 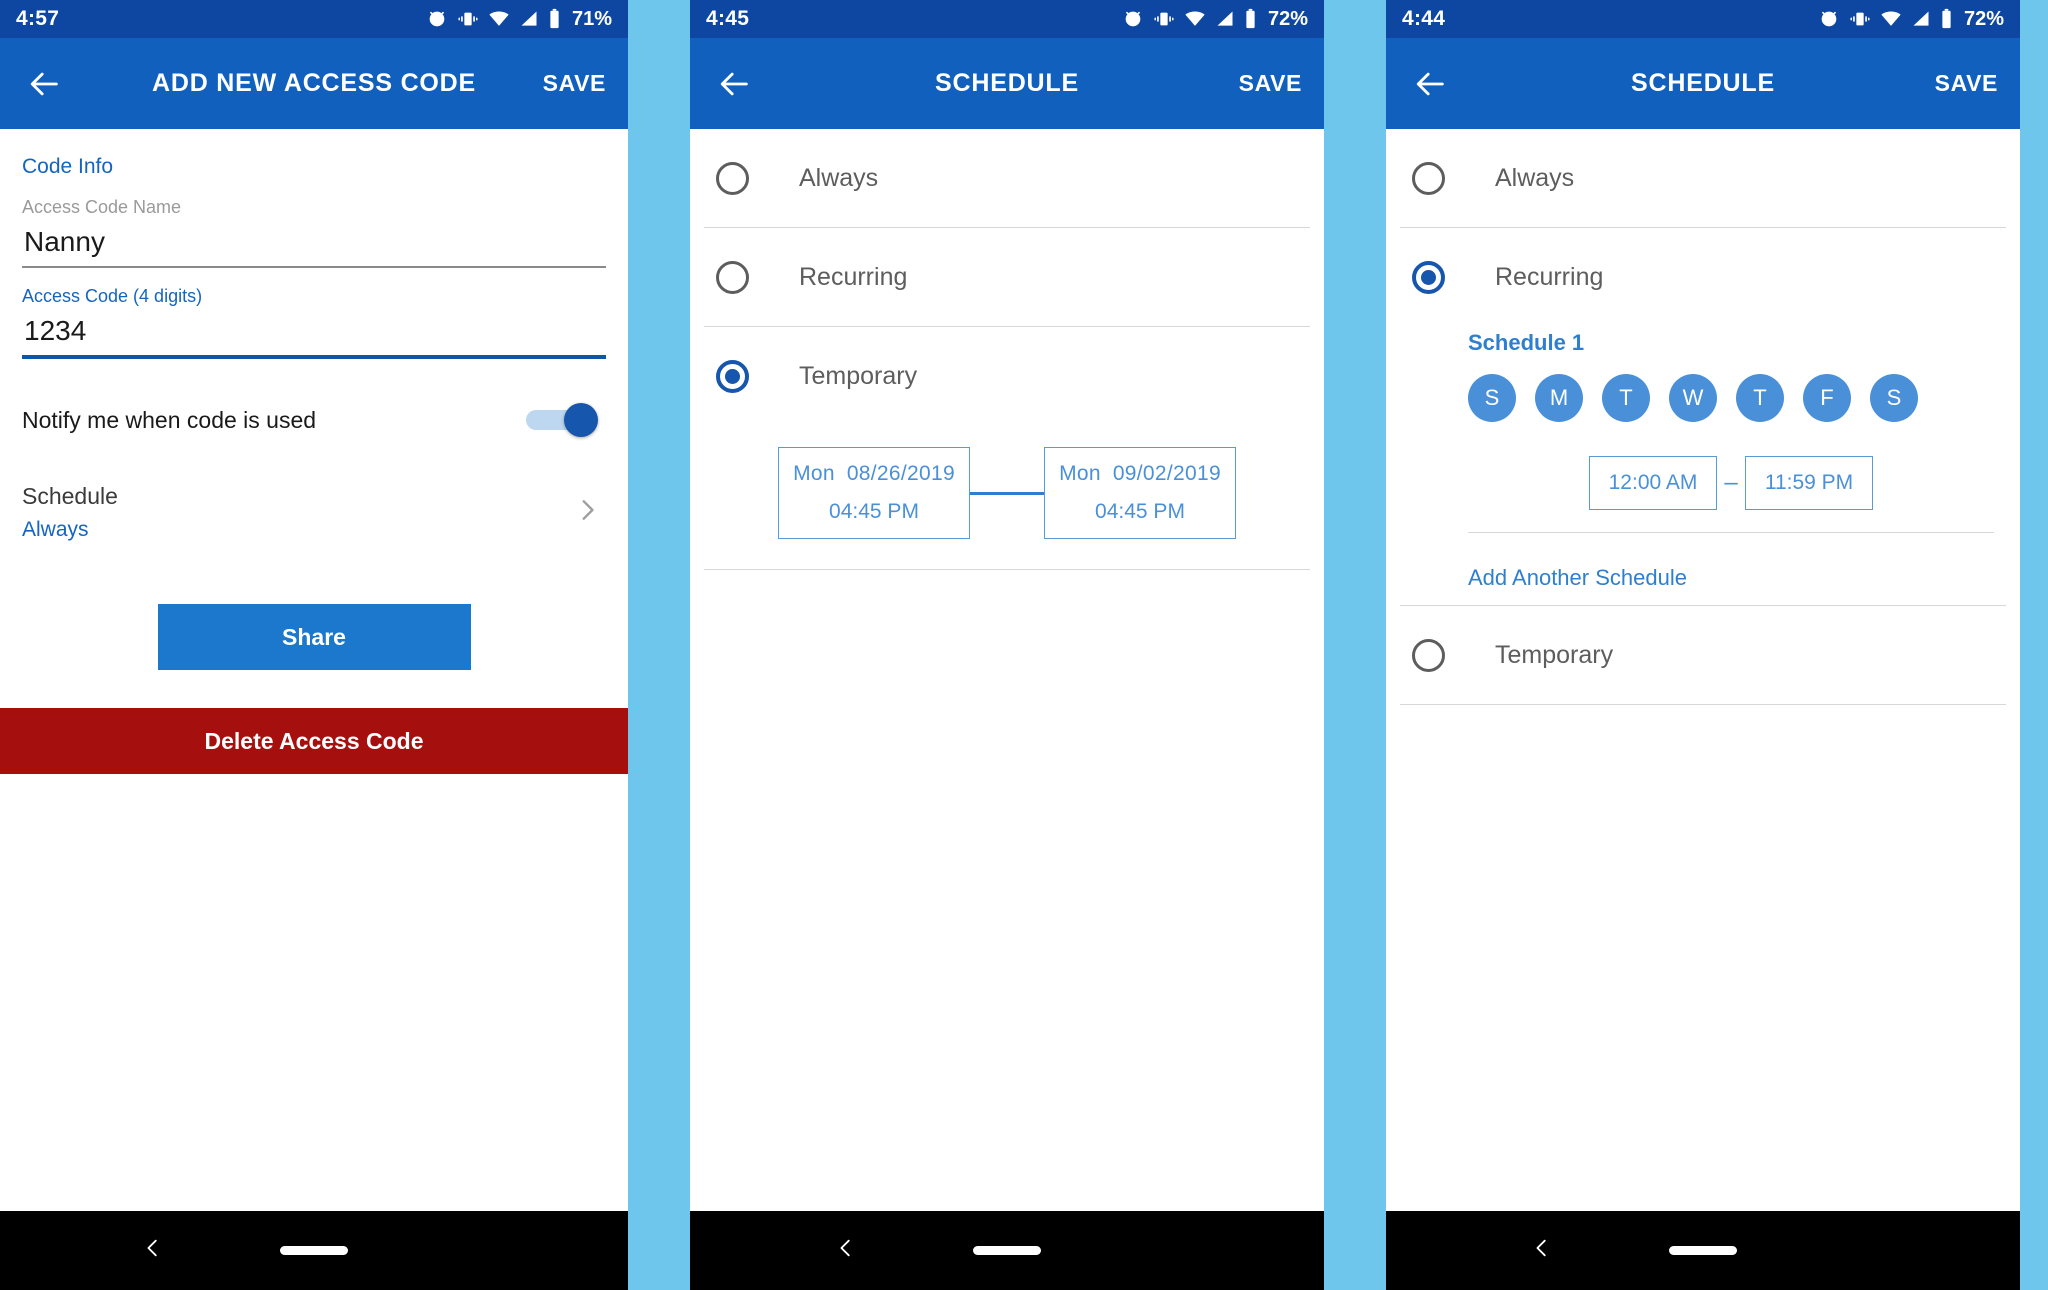 What do you see at coordinates (1827, 398) in the screenshot?
I see `day-toggle-fri: F` at bounding box center [1827, 398].